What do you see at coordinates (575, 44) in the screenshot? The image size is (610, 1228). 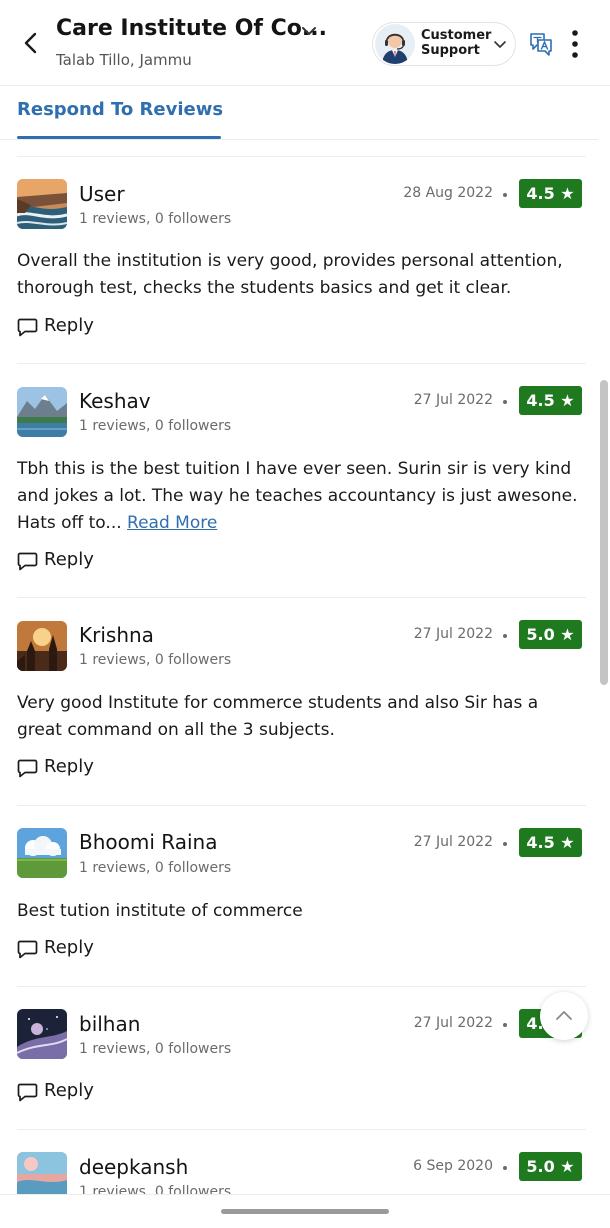 I see `more-vertical-icon` at bounding box center [575, 44].